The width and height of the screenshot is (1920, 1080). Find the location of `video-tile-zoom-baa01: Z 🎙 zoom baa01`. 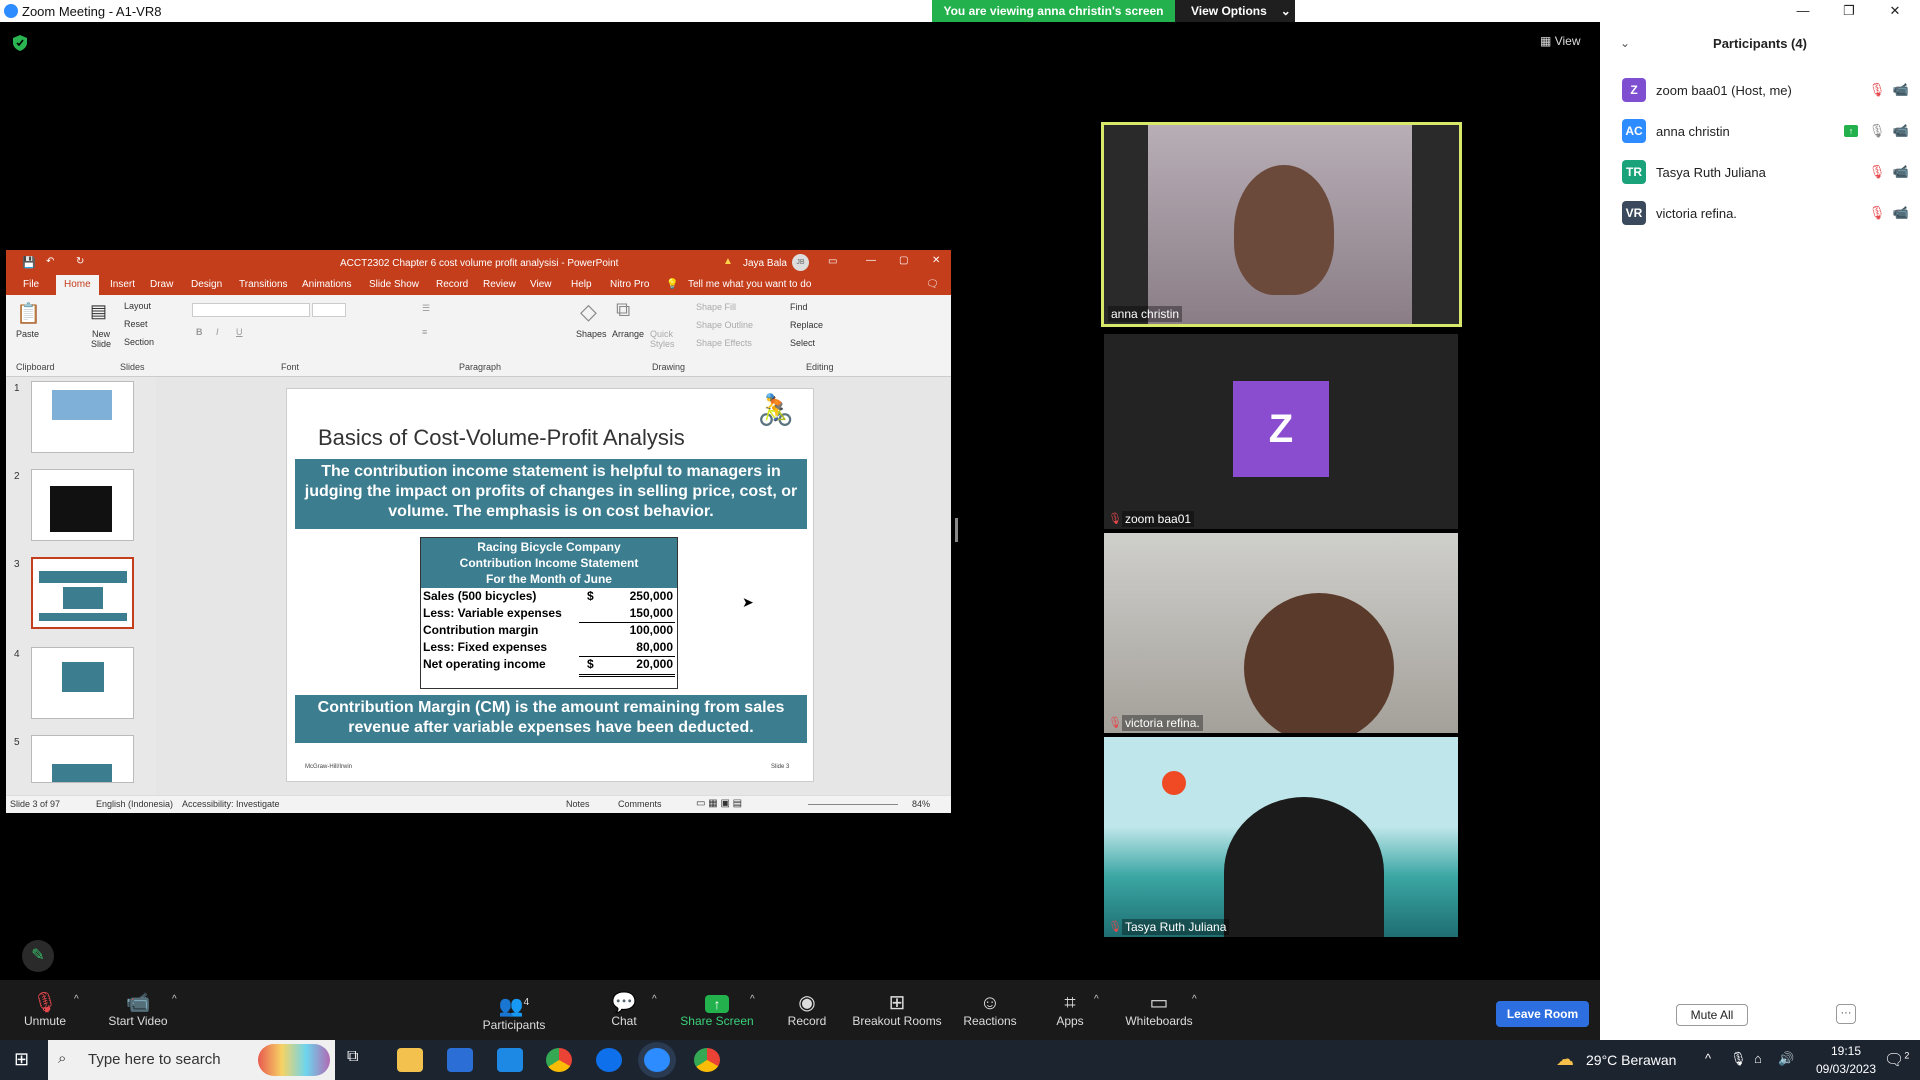

video-tile-zoom-baa01: Z 🎙 zoom baa01 is located at coordinates (1281, 431).